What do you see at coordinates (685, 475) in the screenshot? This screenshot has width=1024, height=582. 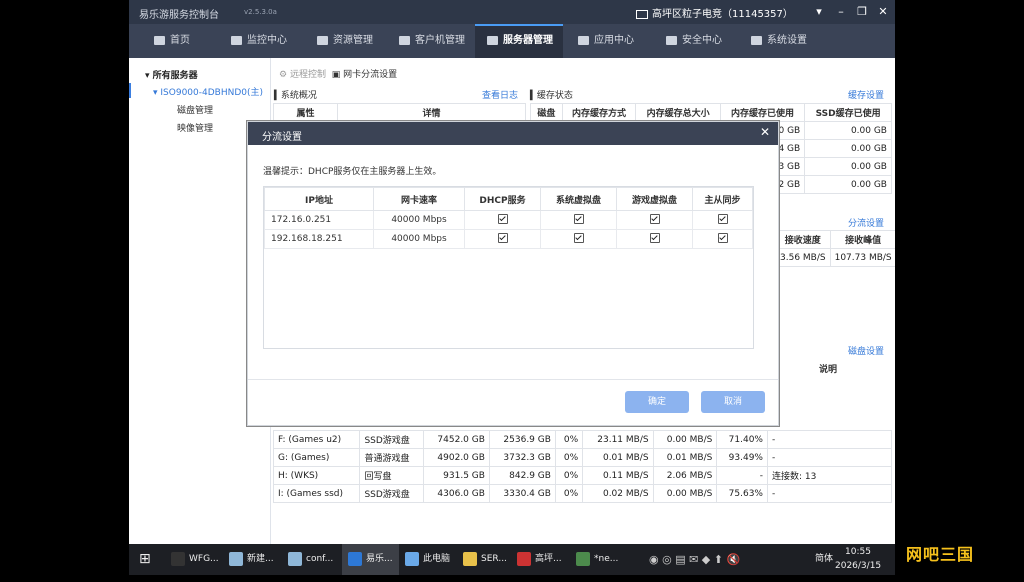 I see `table-cell: 2.06 MB/S` at bounding box center [685, 475].